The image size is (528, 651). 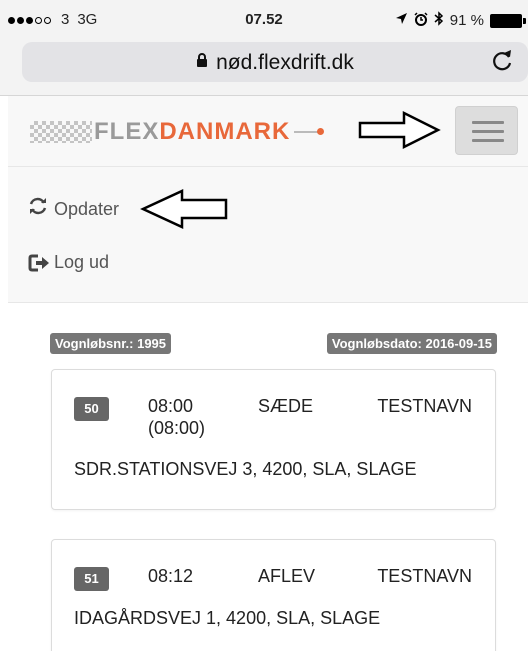 What do you see at coordinates (127, 131) in the screenshot?
I see `logo-word-flex: FLEX` at bounding box center [127, 131].